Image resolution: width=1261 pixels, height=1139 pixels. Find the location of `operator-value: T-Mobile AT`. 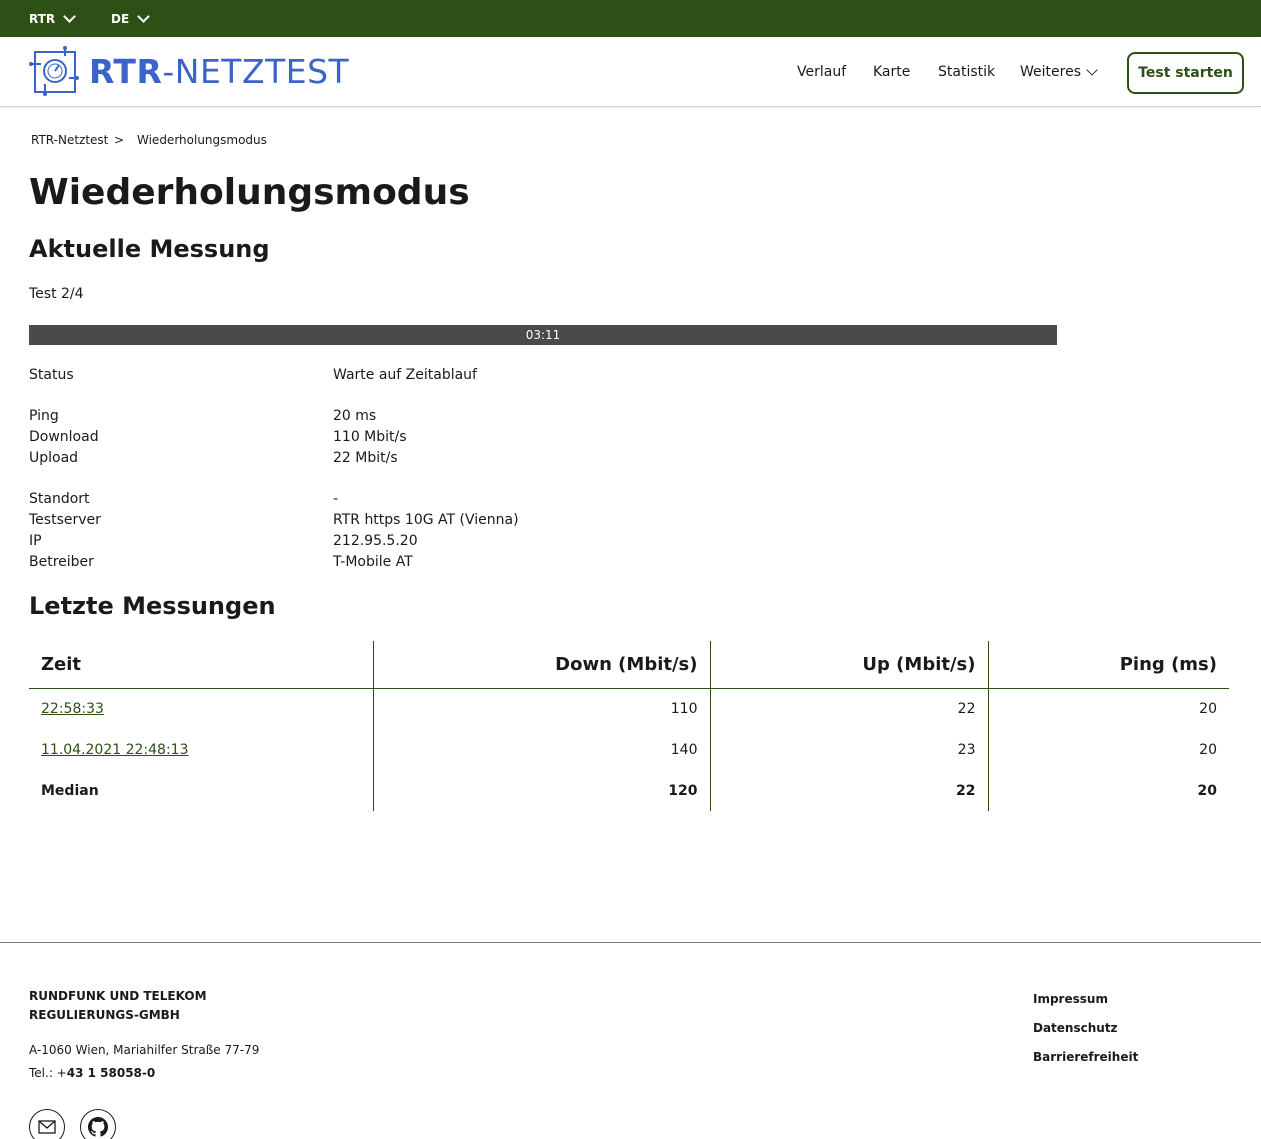

operator-value: T-Mobile AT is located at coordinates (373, 562).